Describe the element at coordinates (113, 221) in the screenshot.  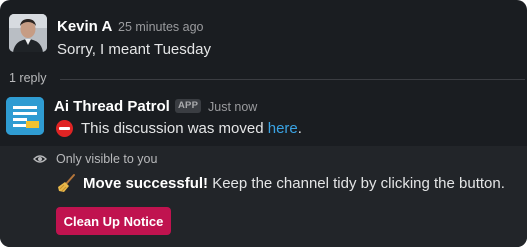
I see `clean-up-notice-button: Clean Up Notice` at that location.